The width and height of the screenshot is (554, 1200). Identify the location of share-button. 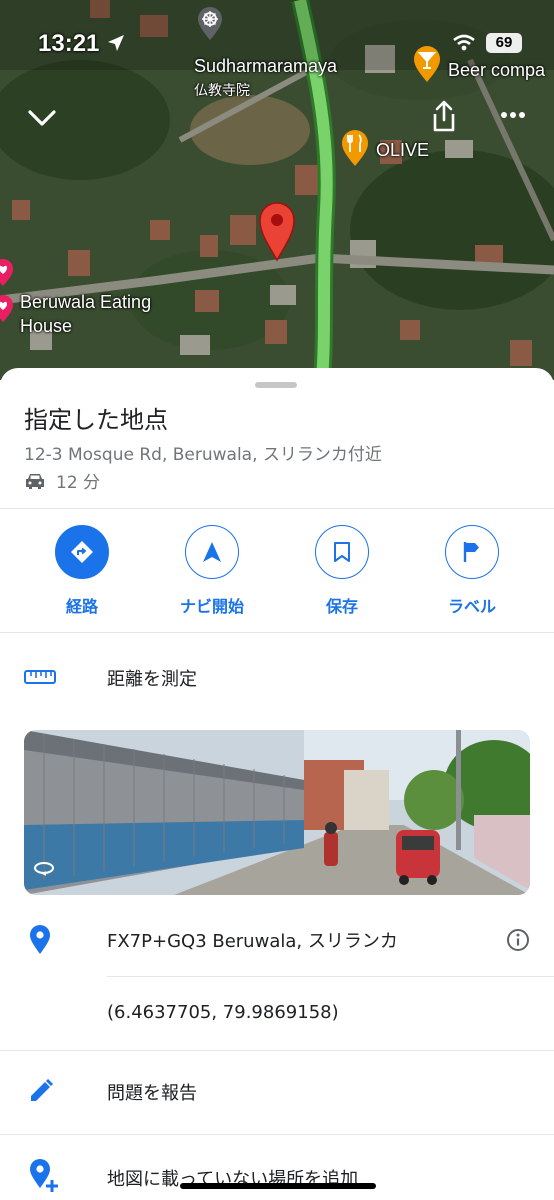
(444, 116).